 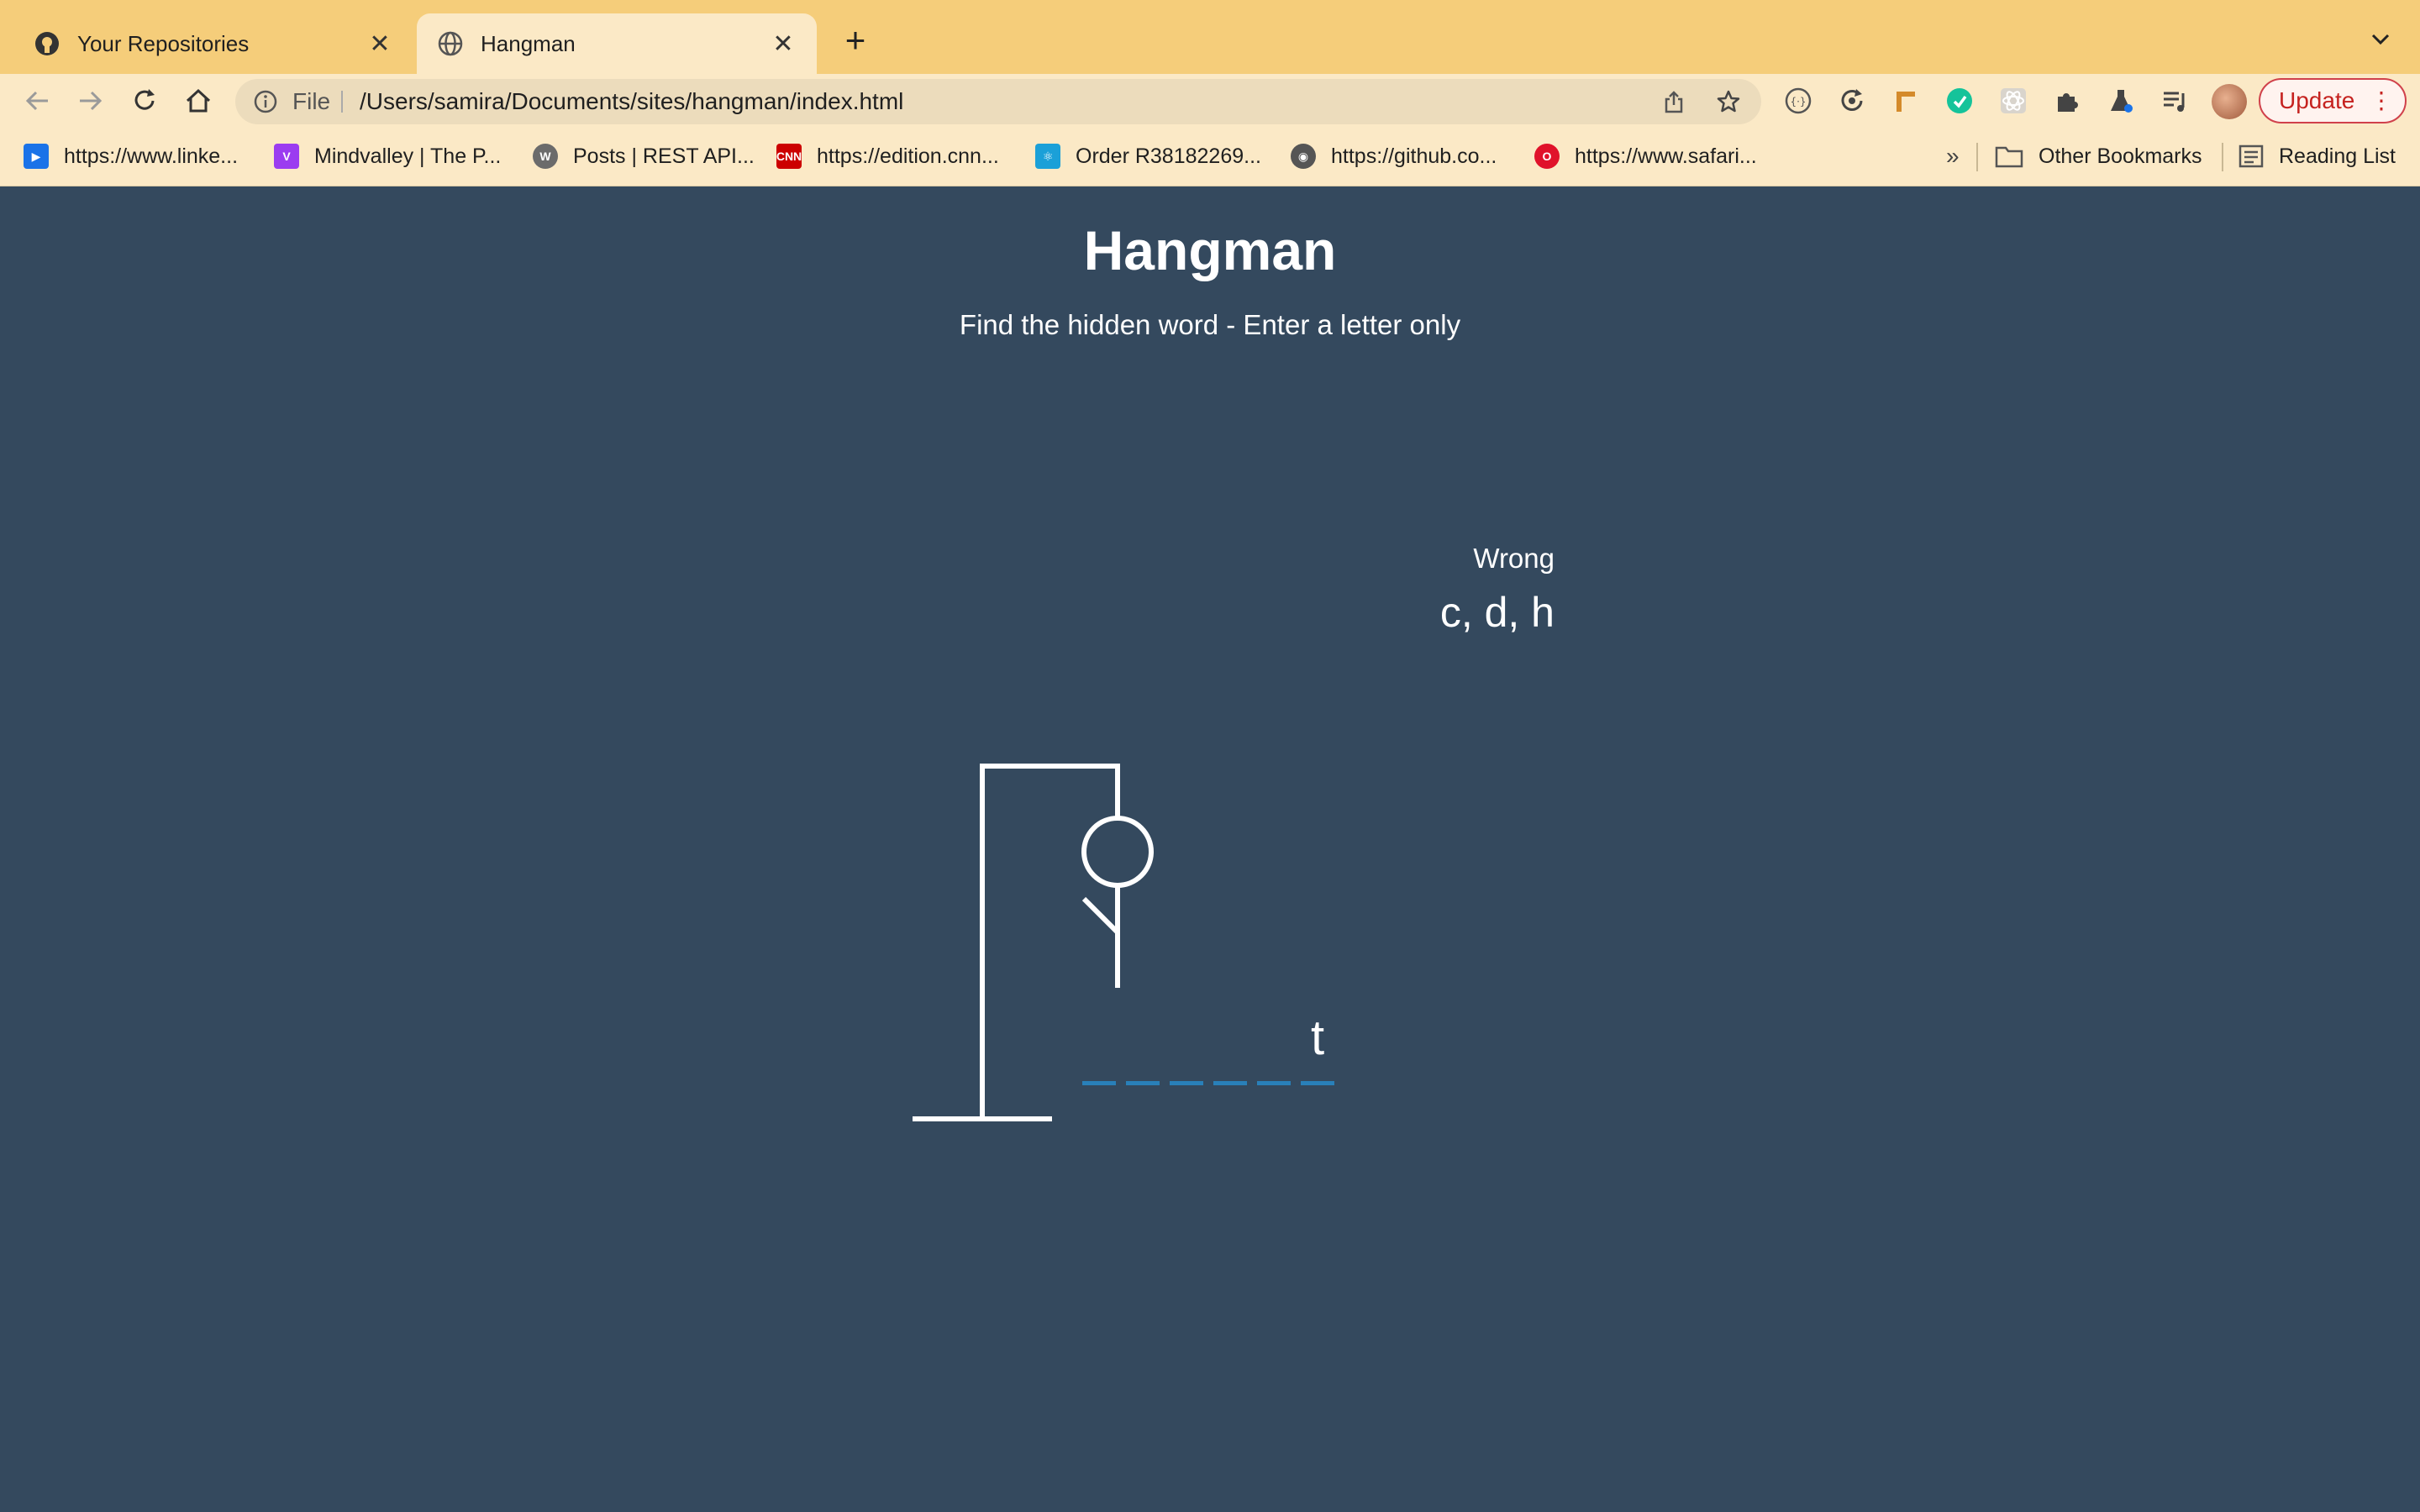 What do you see at coordinates (1953, 156) in the screenshot?
I see `bookmarks-overflow-button: »` at bounding box center [1953, 156].